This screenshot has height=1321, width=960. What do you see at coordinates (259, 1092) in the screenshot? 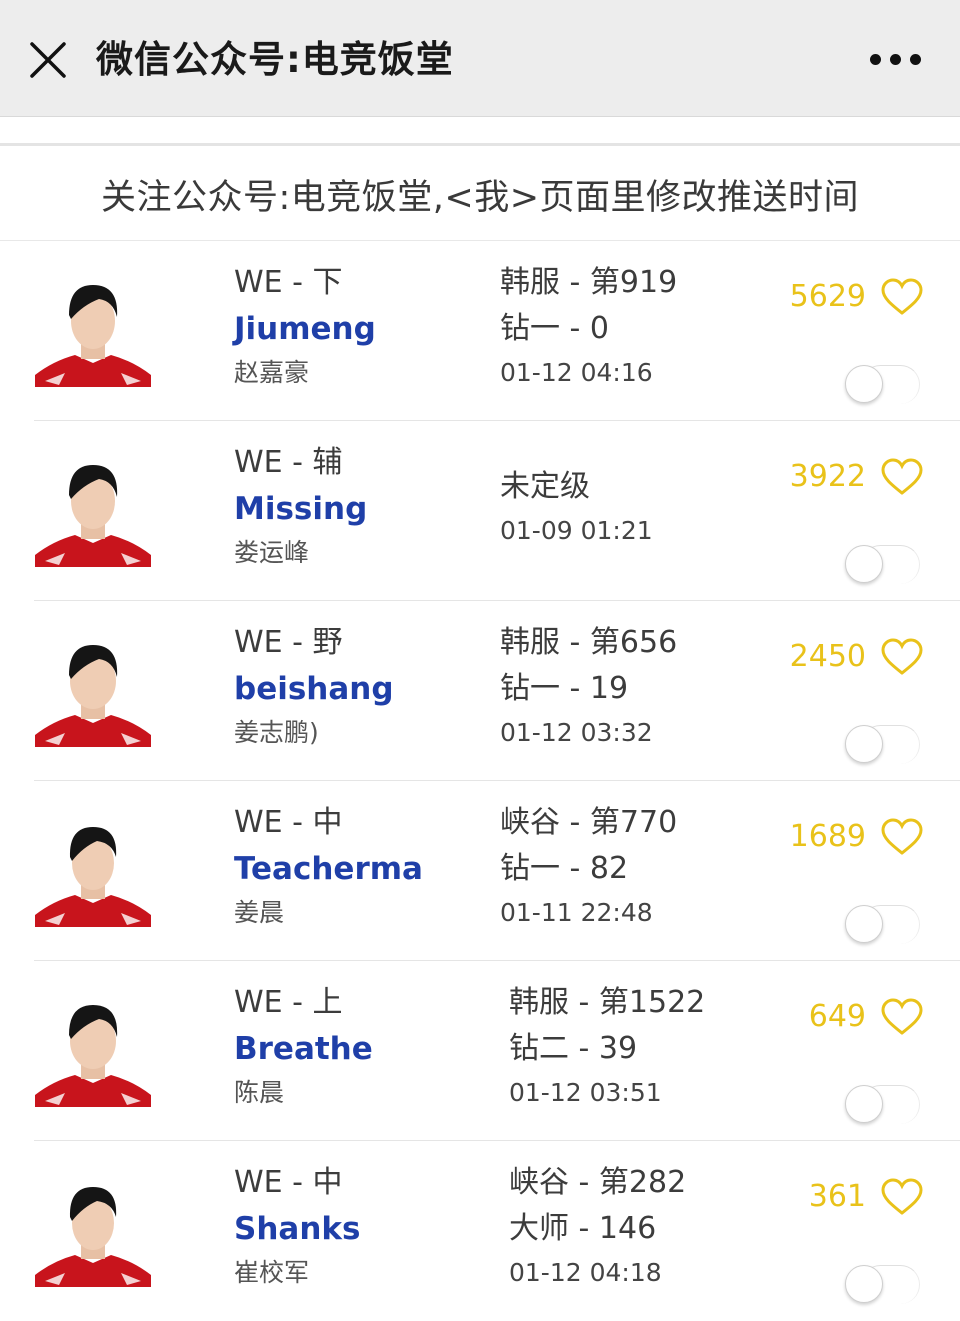
I see `player-realname: 陈晨` at bounding box center [259, 1092].